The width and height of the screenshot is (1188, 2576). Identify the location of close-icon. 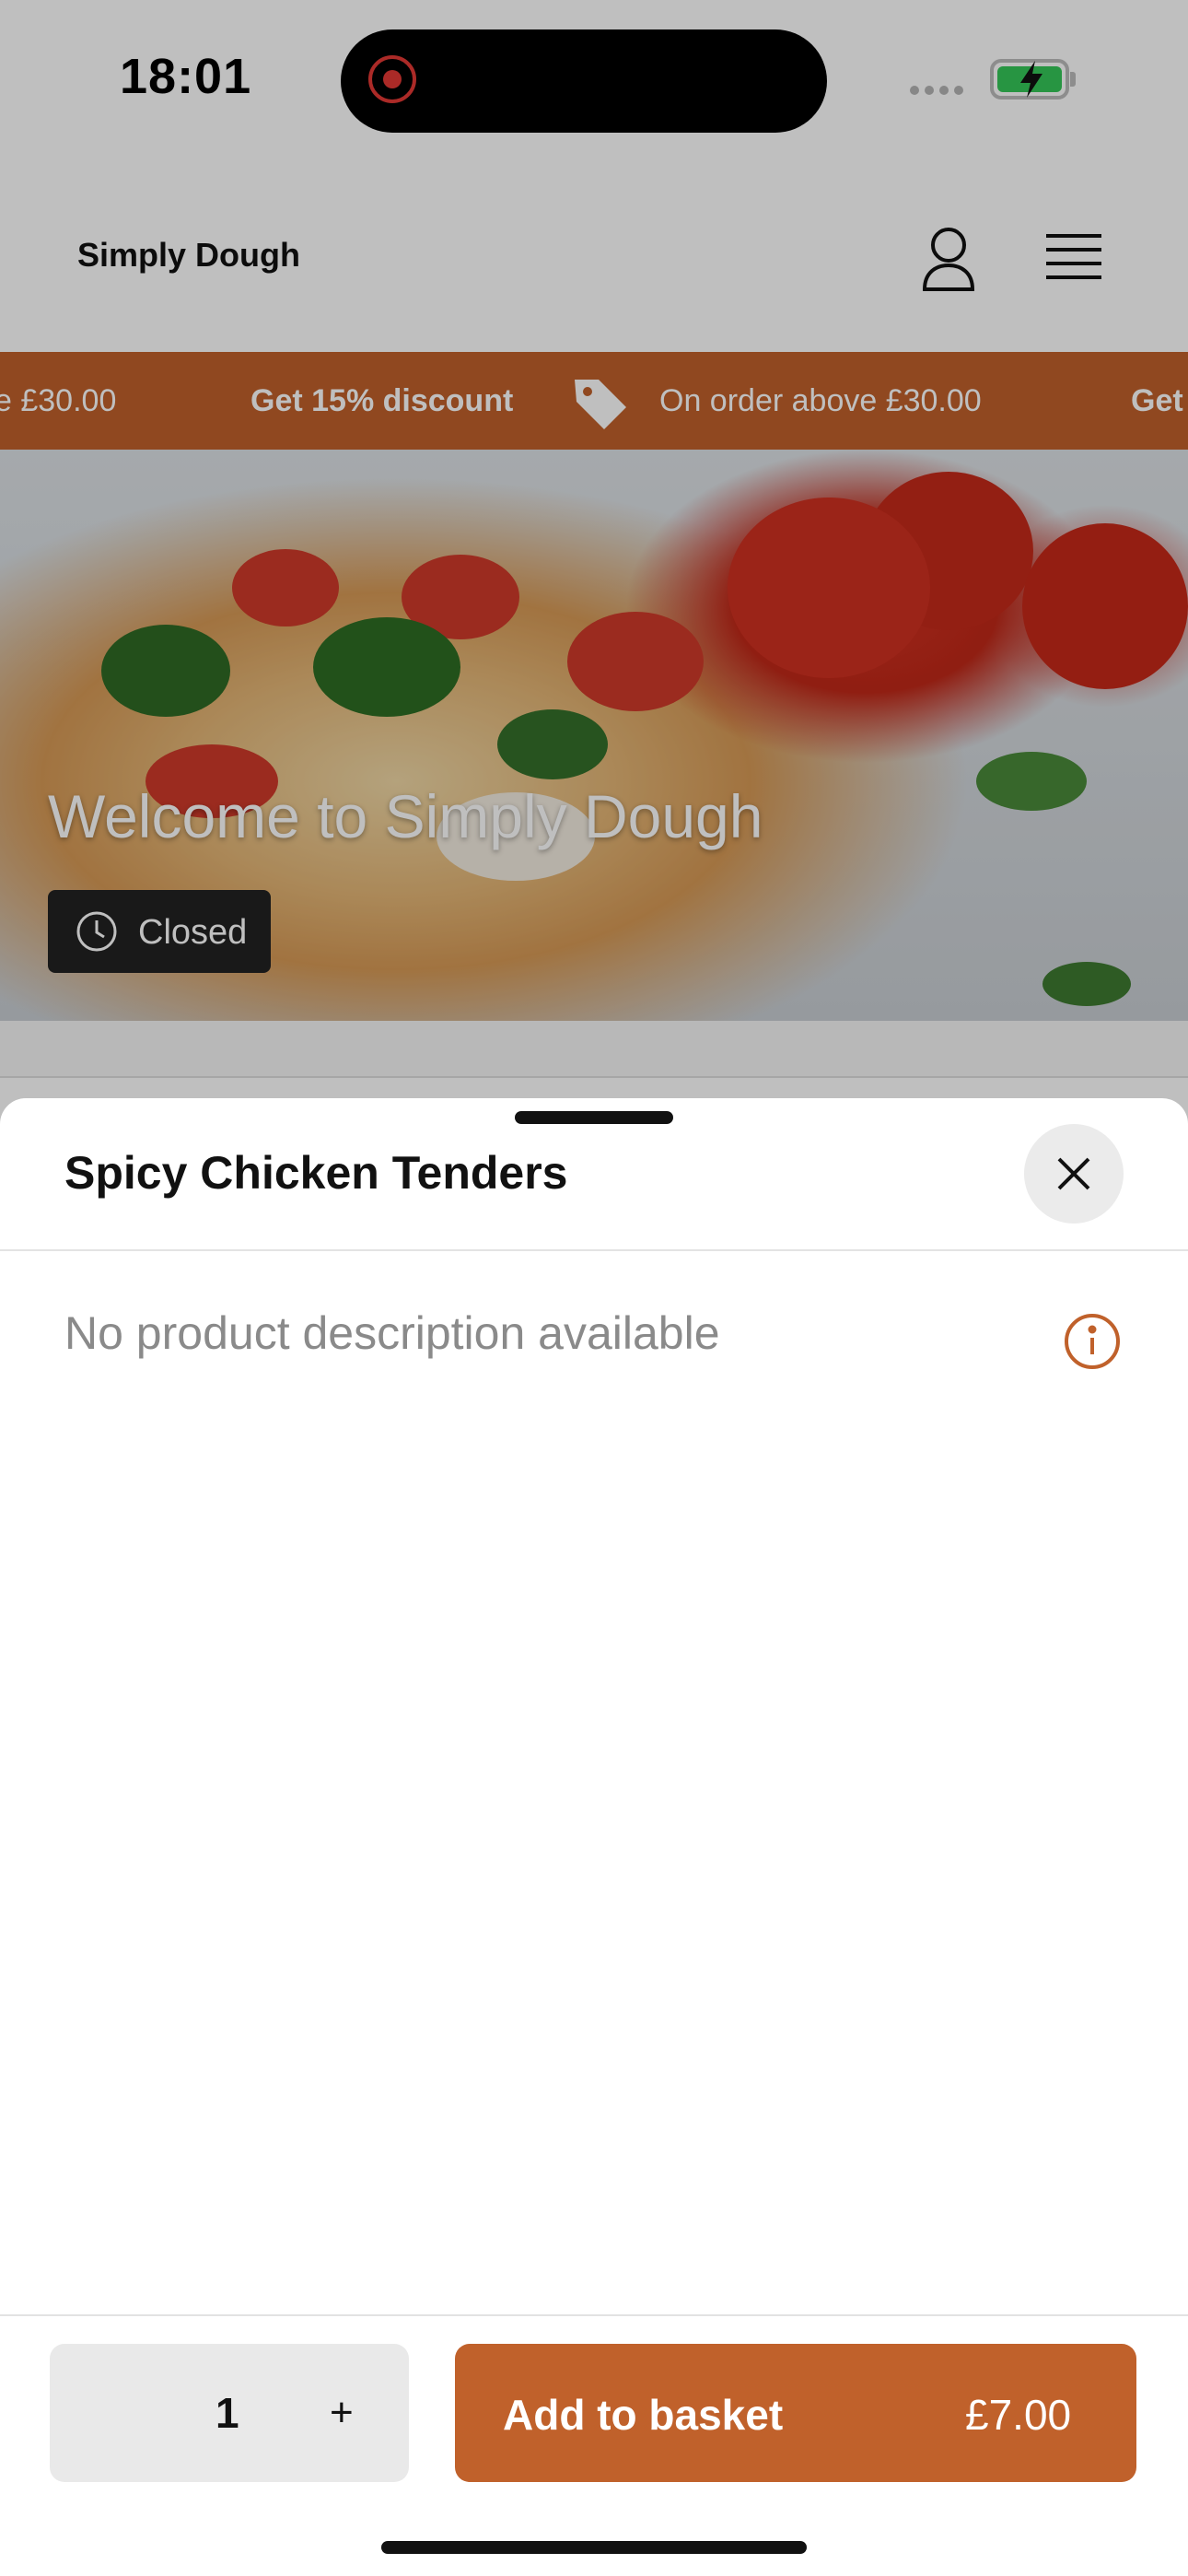
(1073, 1173).